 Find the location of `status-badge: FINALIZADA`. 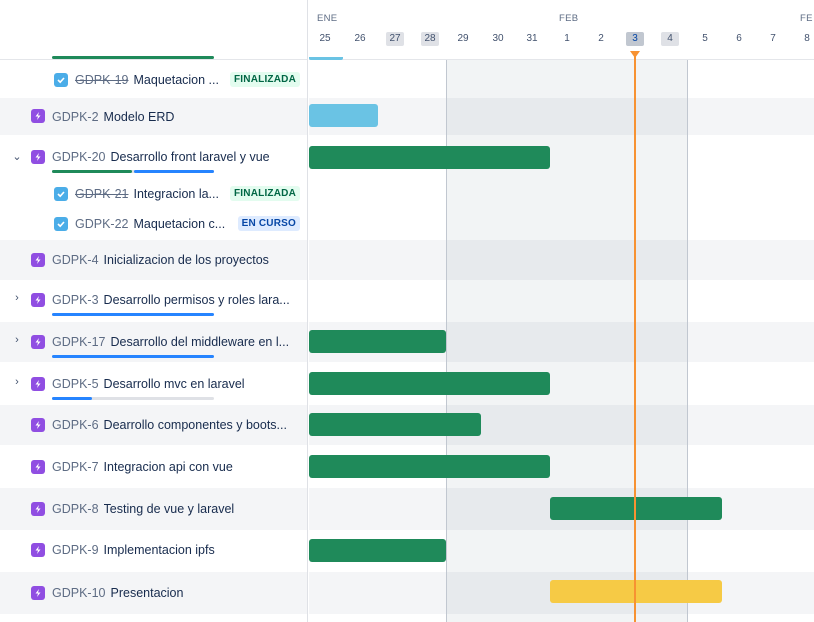

status-badge: FINALIZADA is located at coordinates (265, 79).